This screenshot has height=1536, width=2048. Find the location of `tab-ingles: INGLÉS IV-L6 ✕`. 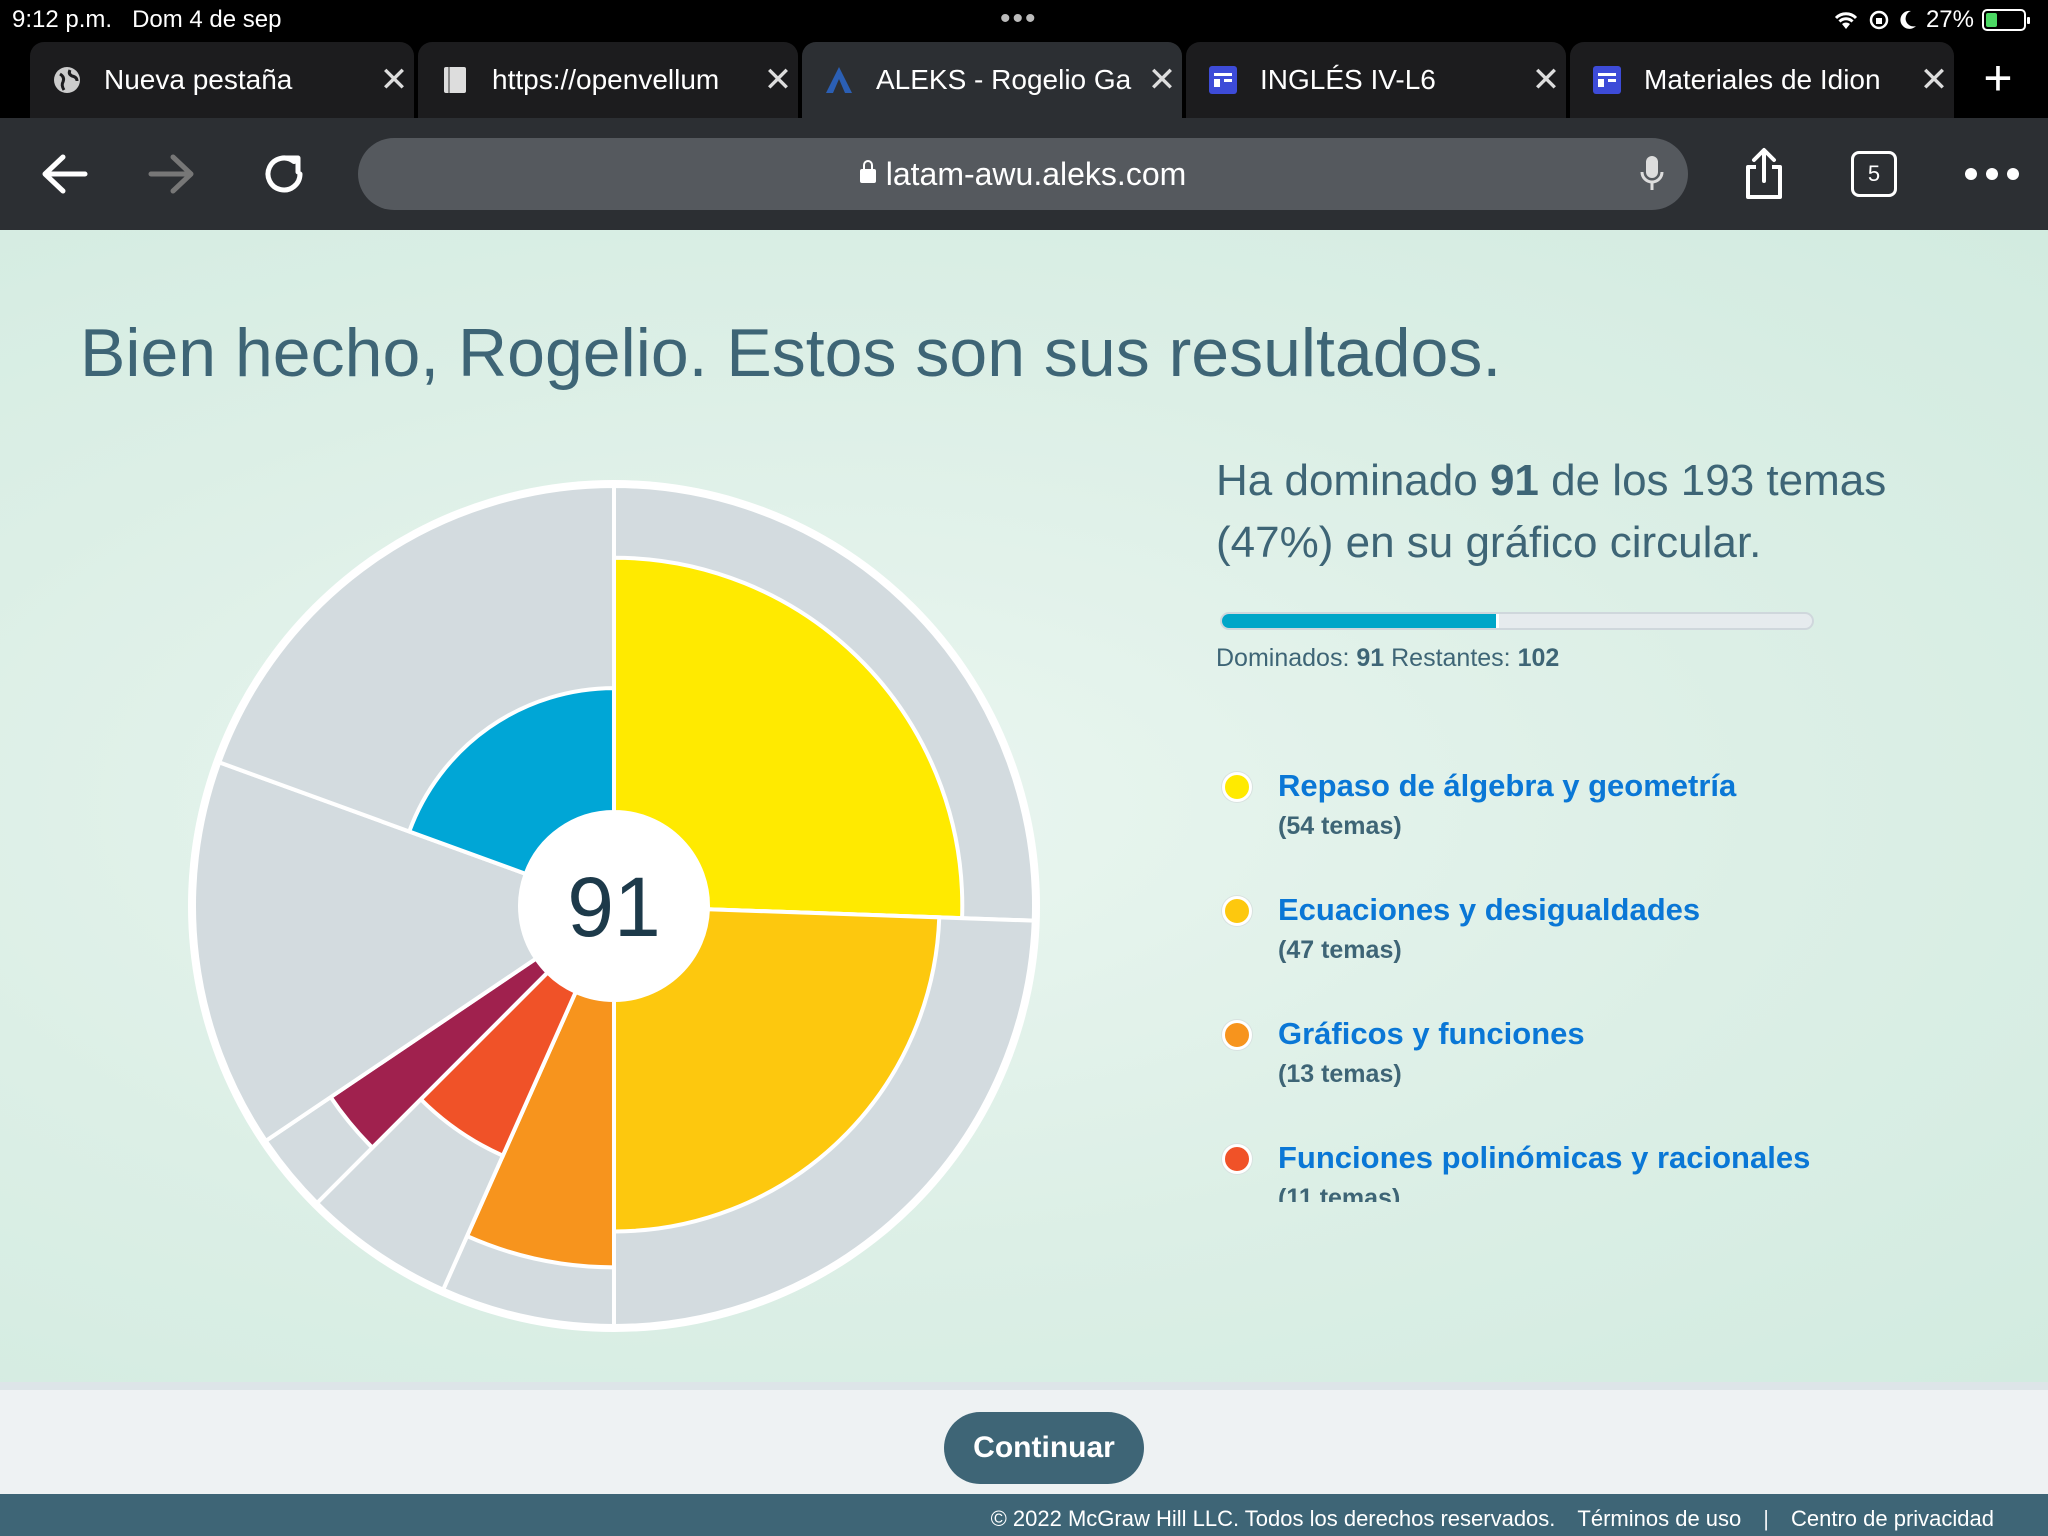

tab-ingles: INGLÉS IV-L6 ✕ is located at coordinates (1376, 80).